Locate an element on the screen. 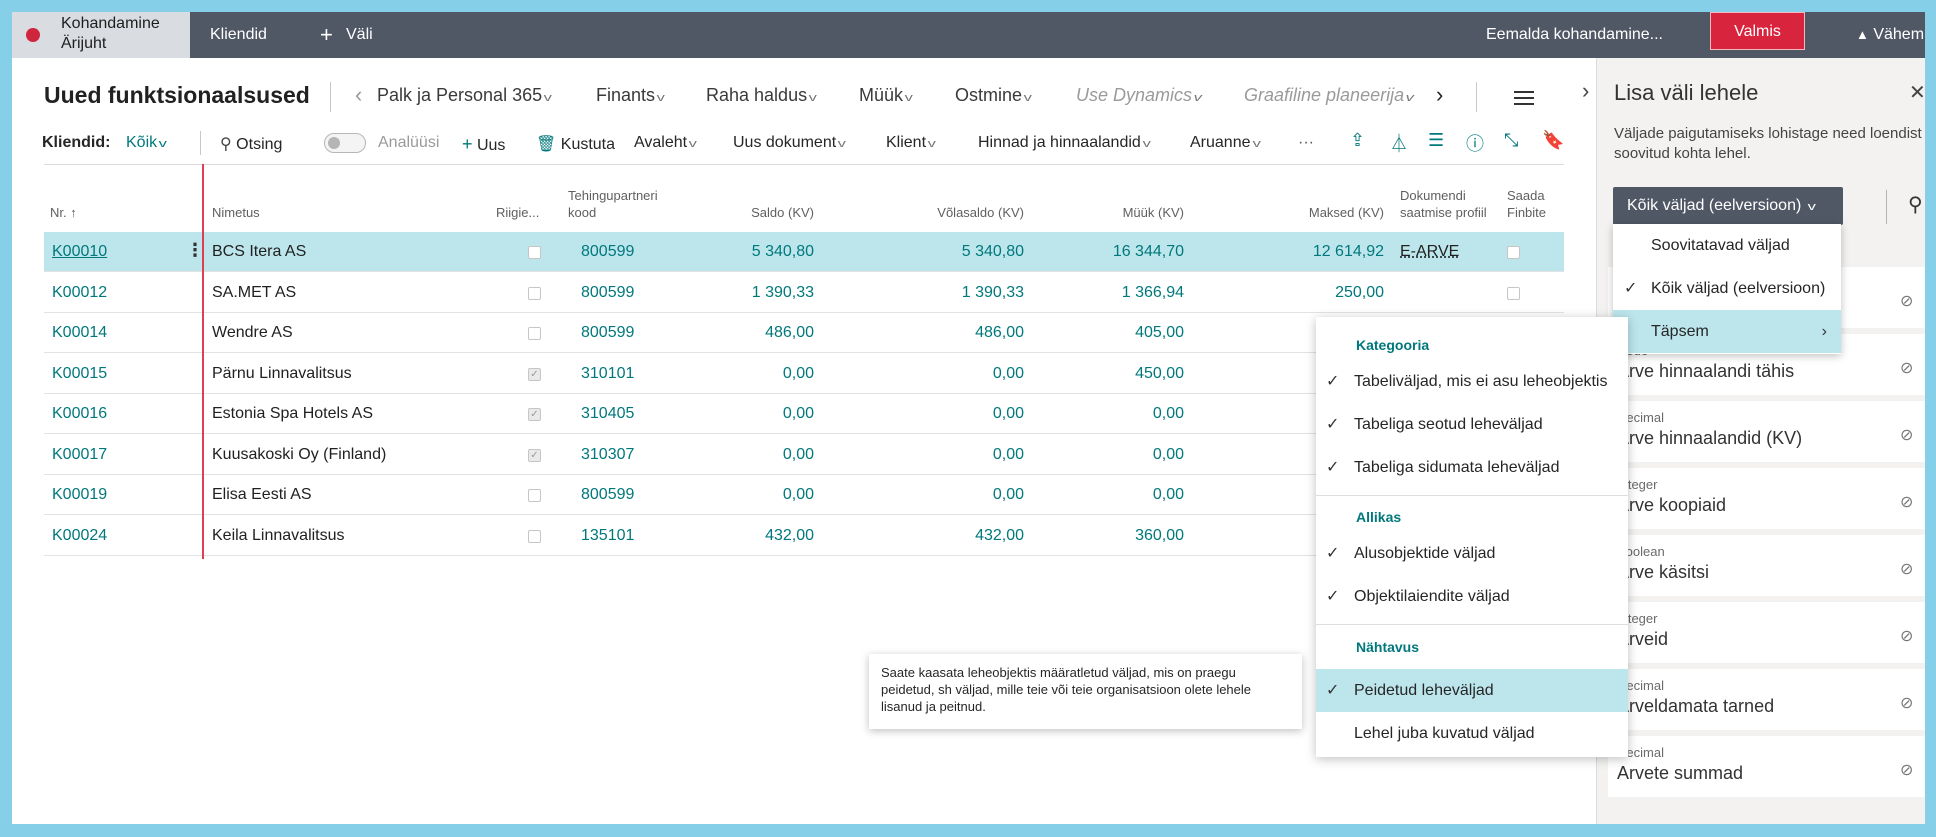 The height and width of the screenshot is (837, 1936). customer-number-link: K00015 is located at coordinates (79, 374).